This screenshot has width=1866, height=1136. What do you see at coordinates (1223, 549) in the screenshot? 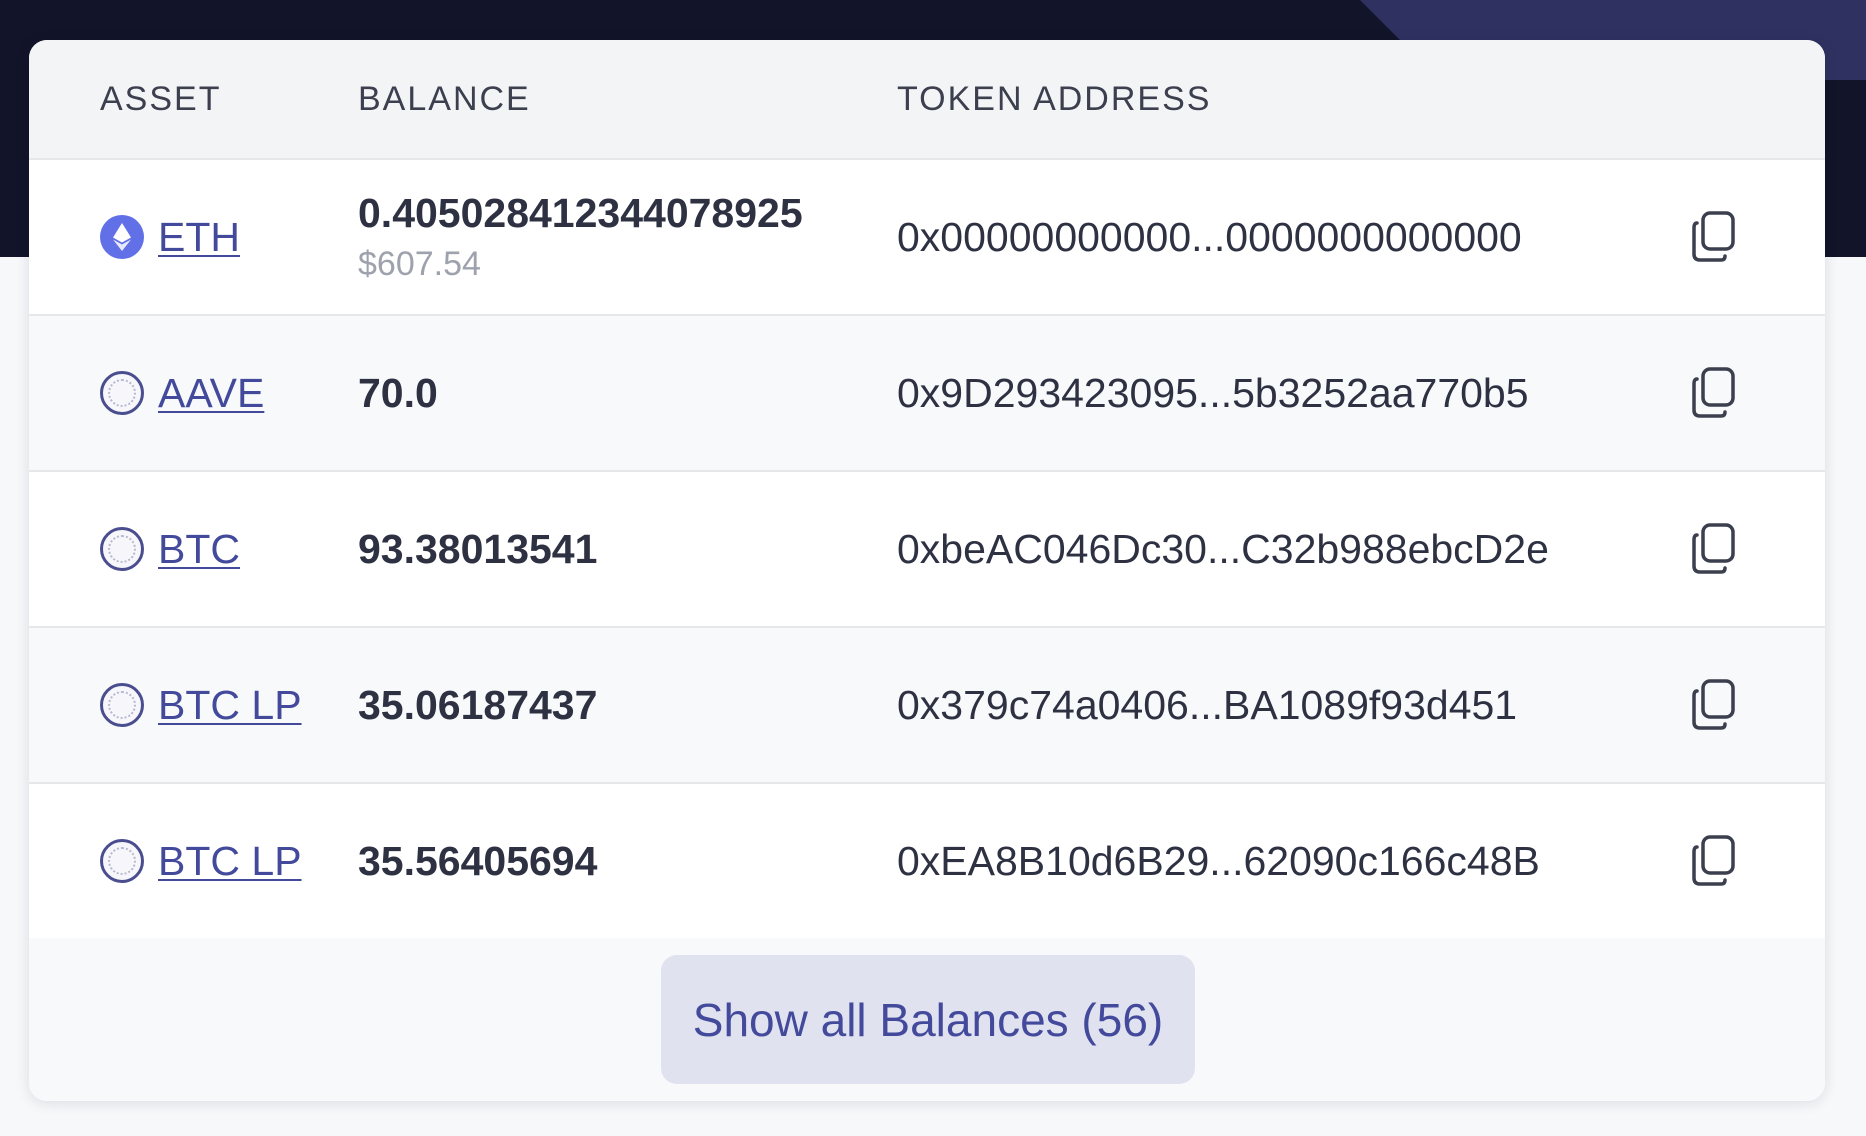
I see `token-address: 0xbeAC046Dc30...C32b988ebcD2e` at bounding box center [1223, 549].